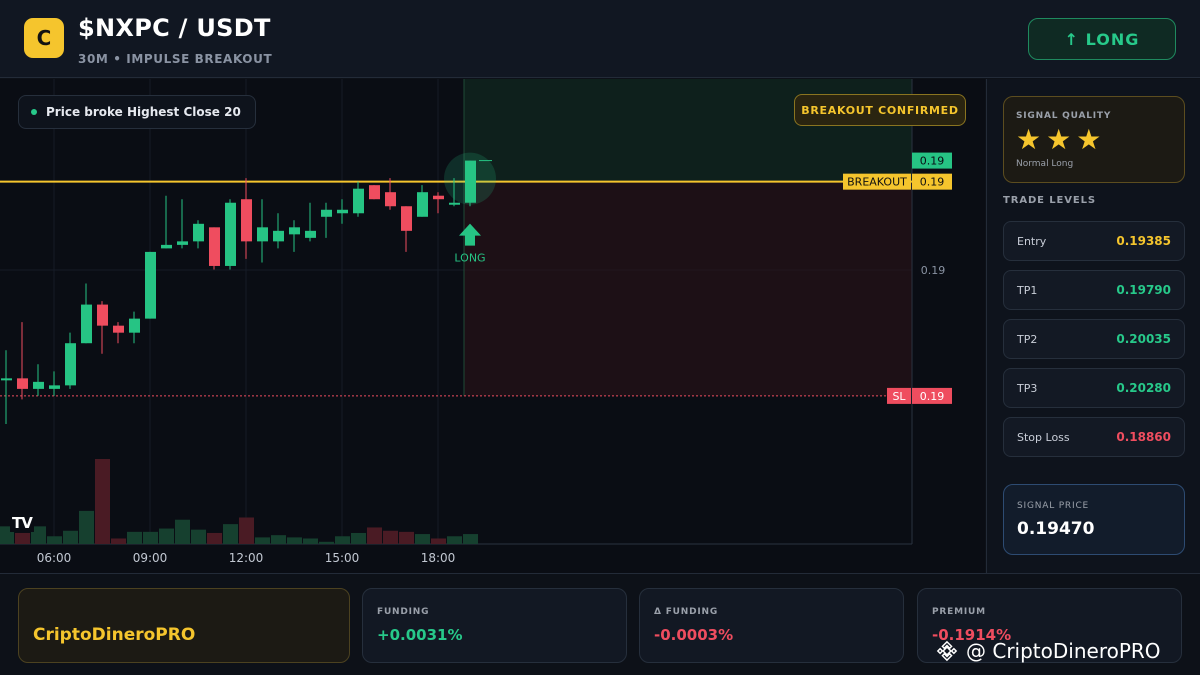  I want to click on watermark-text: @ CriptoDineroPRO, so click(1063, 651).